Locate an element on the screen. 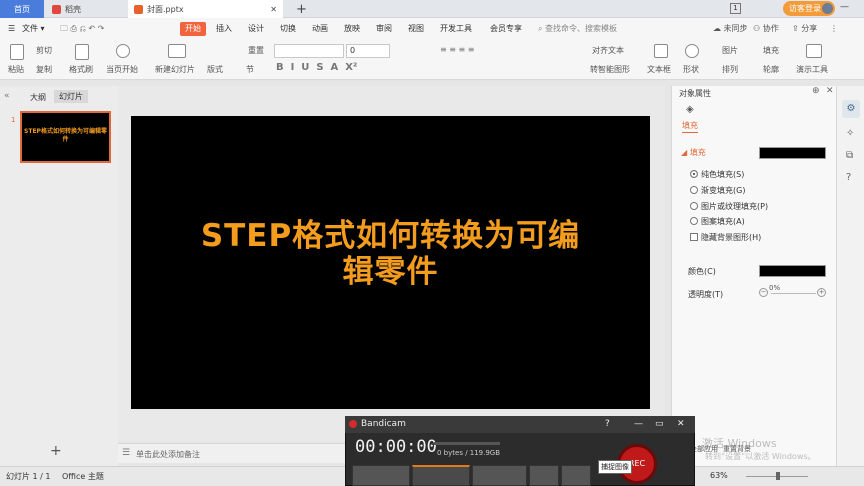 This screenshot has width=864, height=486. menu-devtools: 开发工具 is located at coordinates (456, 29).